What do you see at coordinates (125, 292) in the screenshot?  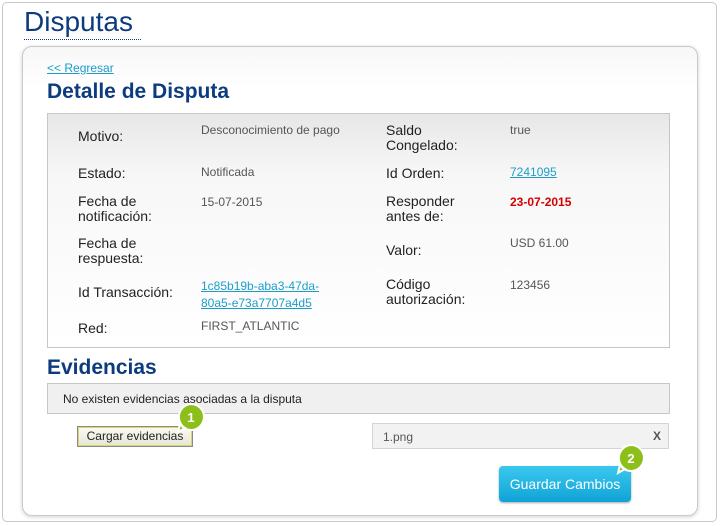 I see `transaction-id-label: Id Transacción:` at bounding box center [125, 292].